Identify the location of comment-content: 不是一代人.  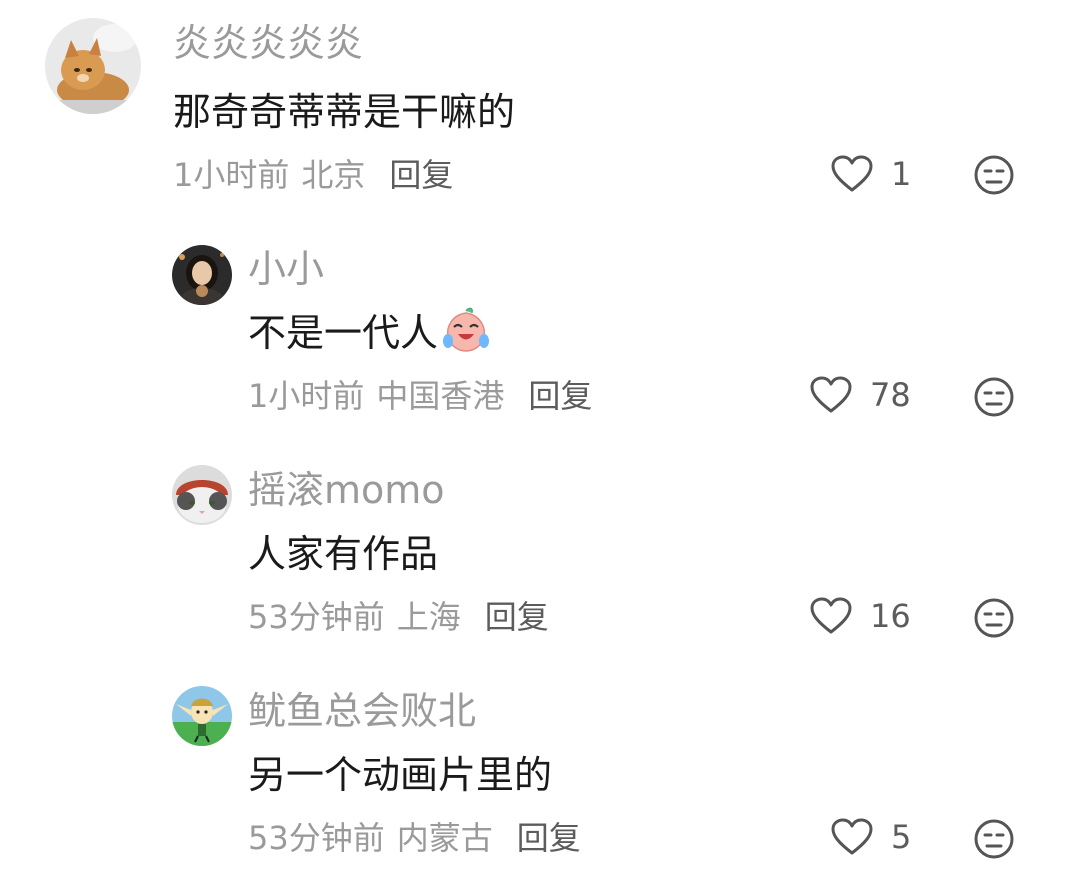
(369, 333).